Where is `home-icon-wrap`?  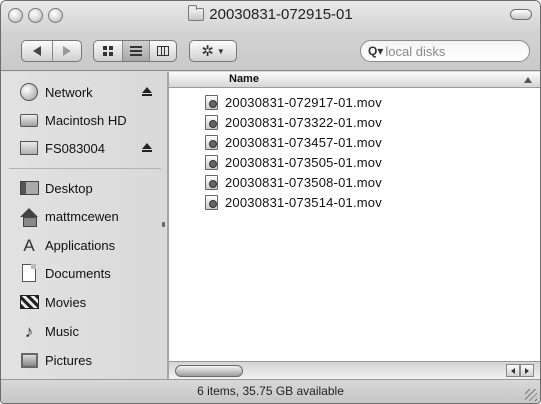
home-icon-wrap is located at coordinates (29, 216).